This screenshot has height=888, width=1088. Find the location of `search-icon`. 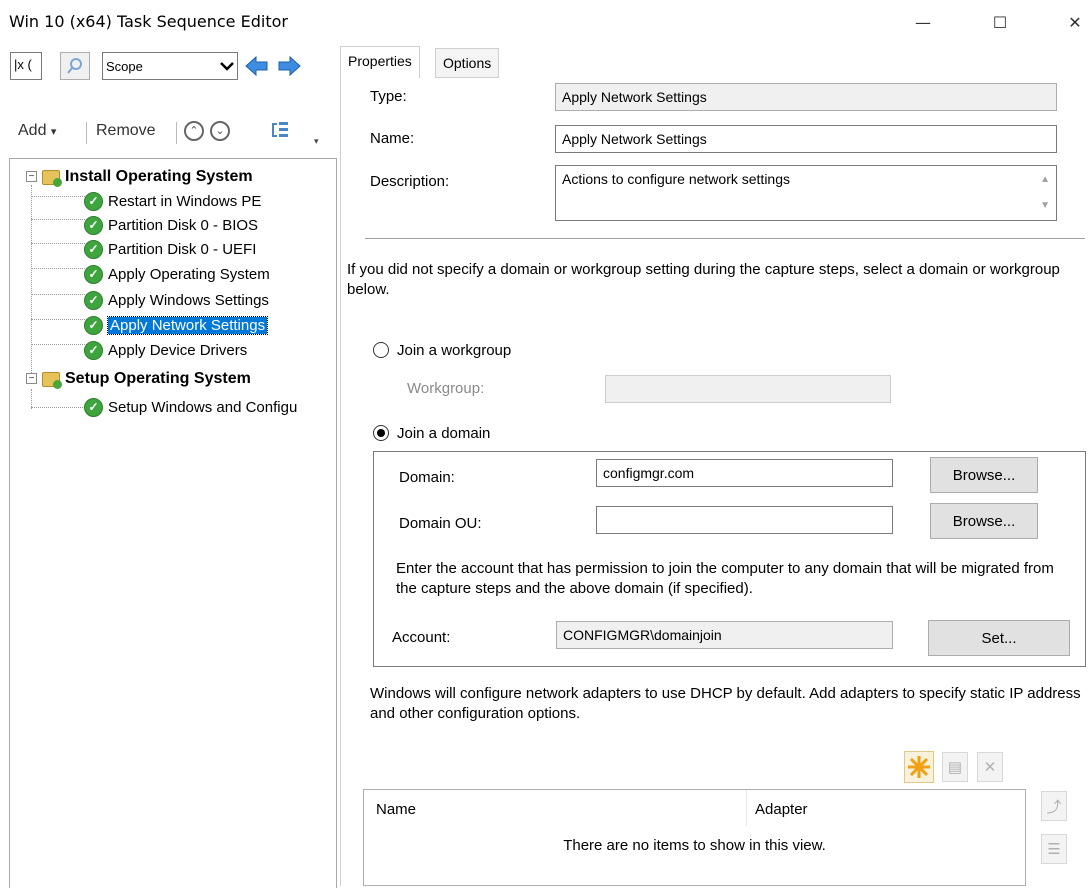

search-icon is located at coordinates (75, 66).